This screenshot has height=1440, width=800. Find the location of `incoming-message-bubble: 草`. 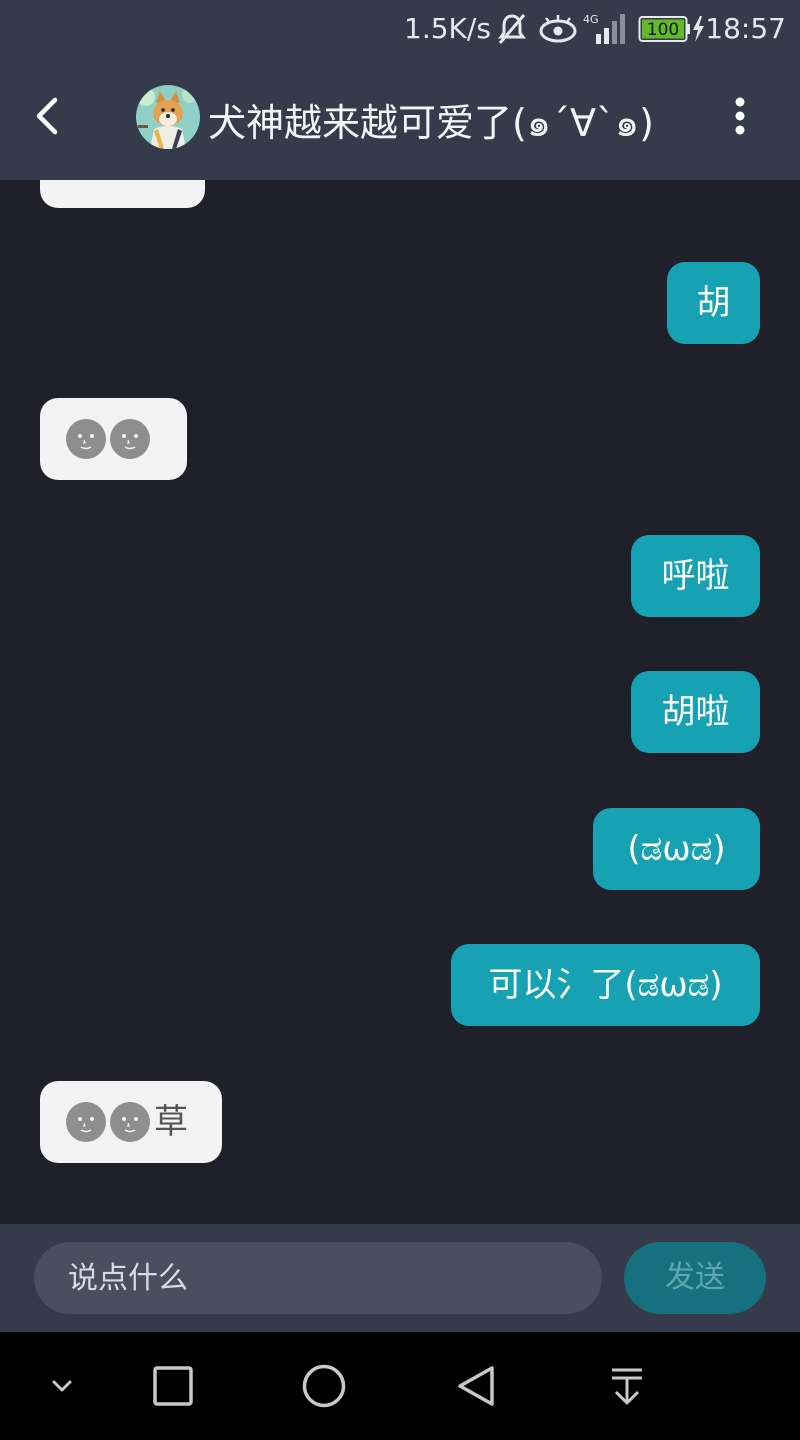

incoming-message-bubble: 草 is located at coordinates (131, 1122).